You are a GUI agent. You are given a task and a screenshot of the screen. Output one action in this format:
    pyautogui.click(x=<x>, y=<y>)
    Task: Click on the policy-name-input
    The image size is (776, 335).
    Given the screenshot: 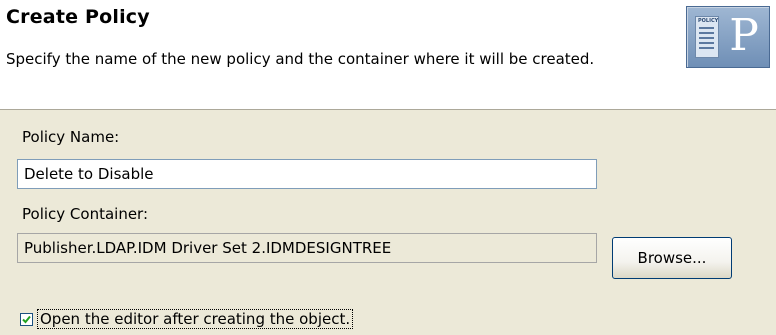 What is the action you would take?
    pyautogui.click(x=307, y=174)
    